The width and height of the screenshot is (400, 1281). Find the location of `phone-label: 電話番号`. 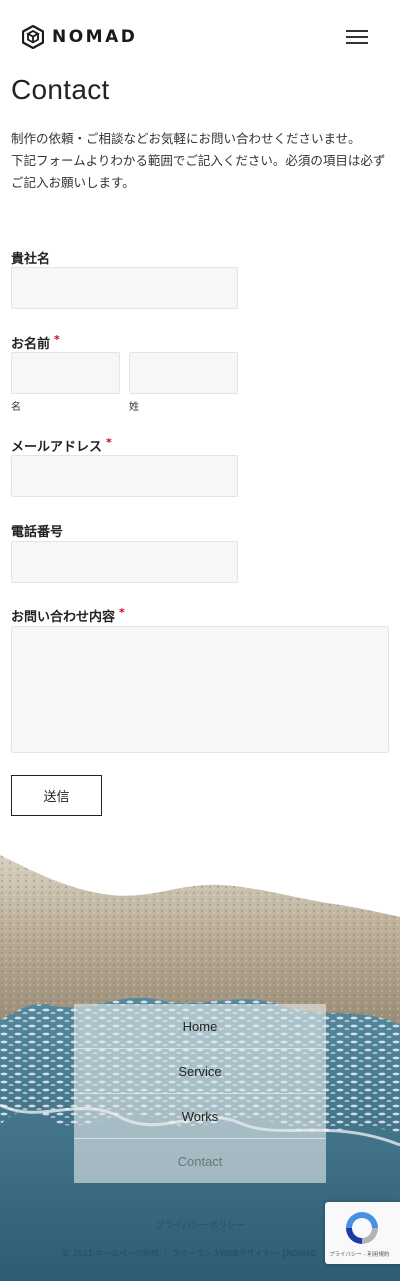

phone-label: 電話番号 is located at coordinates (37, 532).